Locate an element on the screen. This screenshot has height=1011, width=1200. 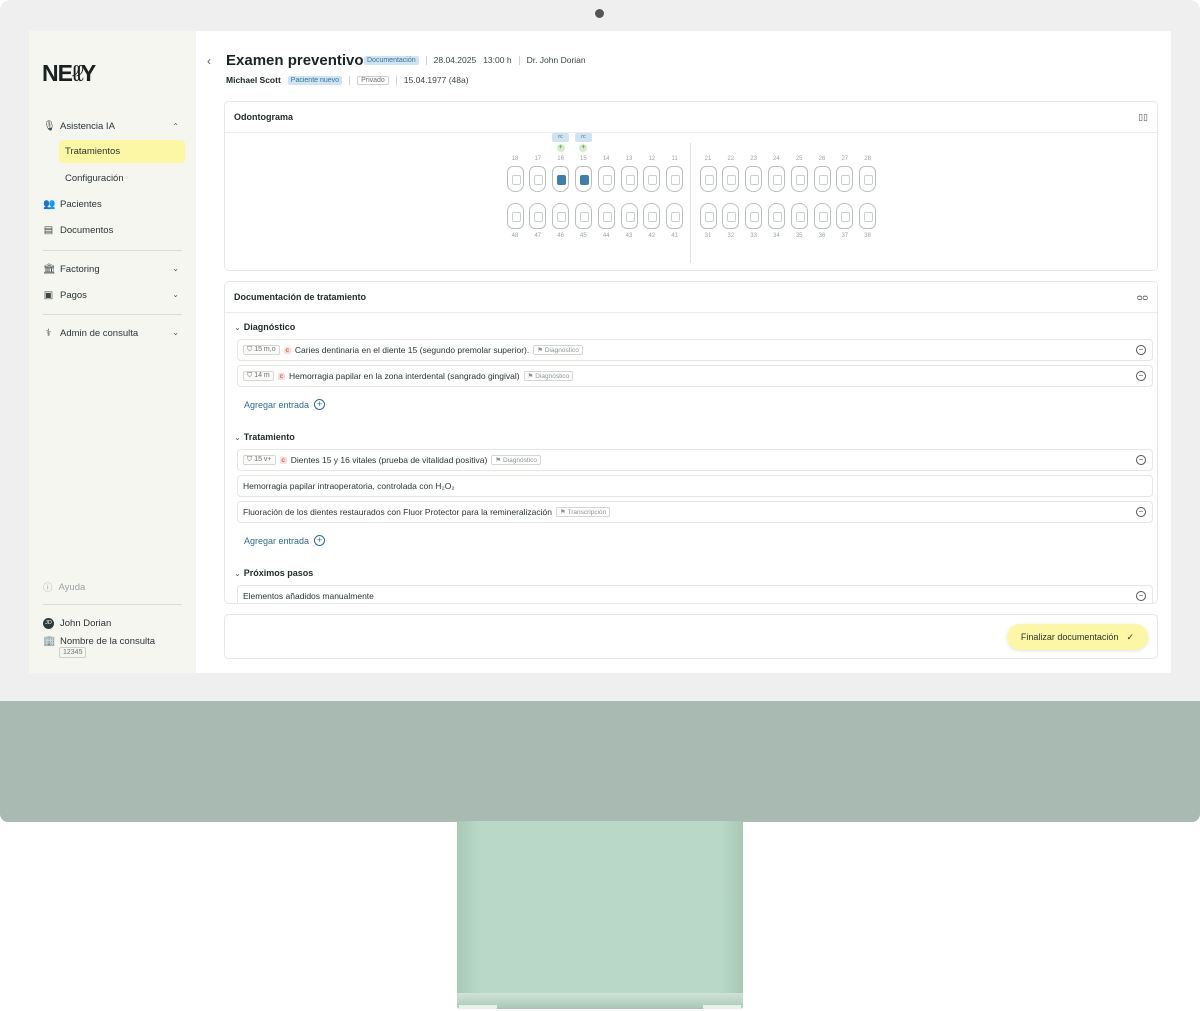
tooth-22: 22 is located at coordinates (731, 174).